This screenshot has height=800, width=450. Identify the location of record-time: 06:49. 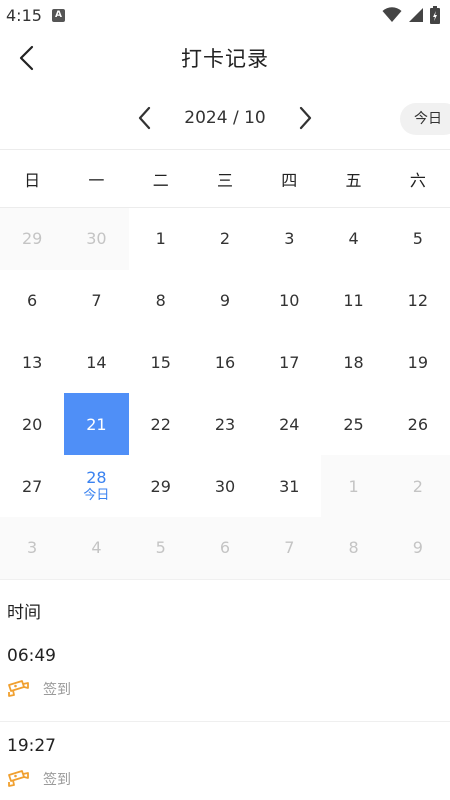
(31, 655).